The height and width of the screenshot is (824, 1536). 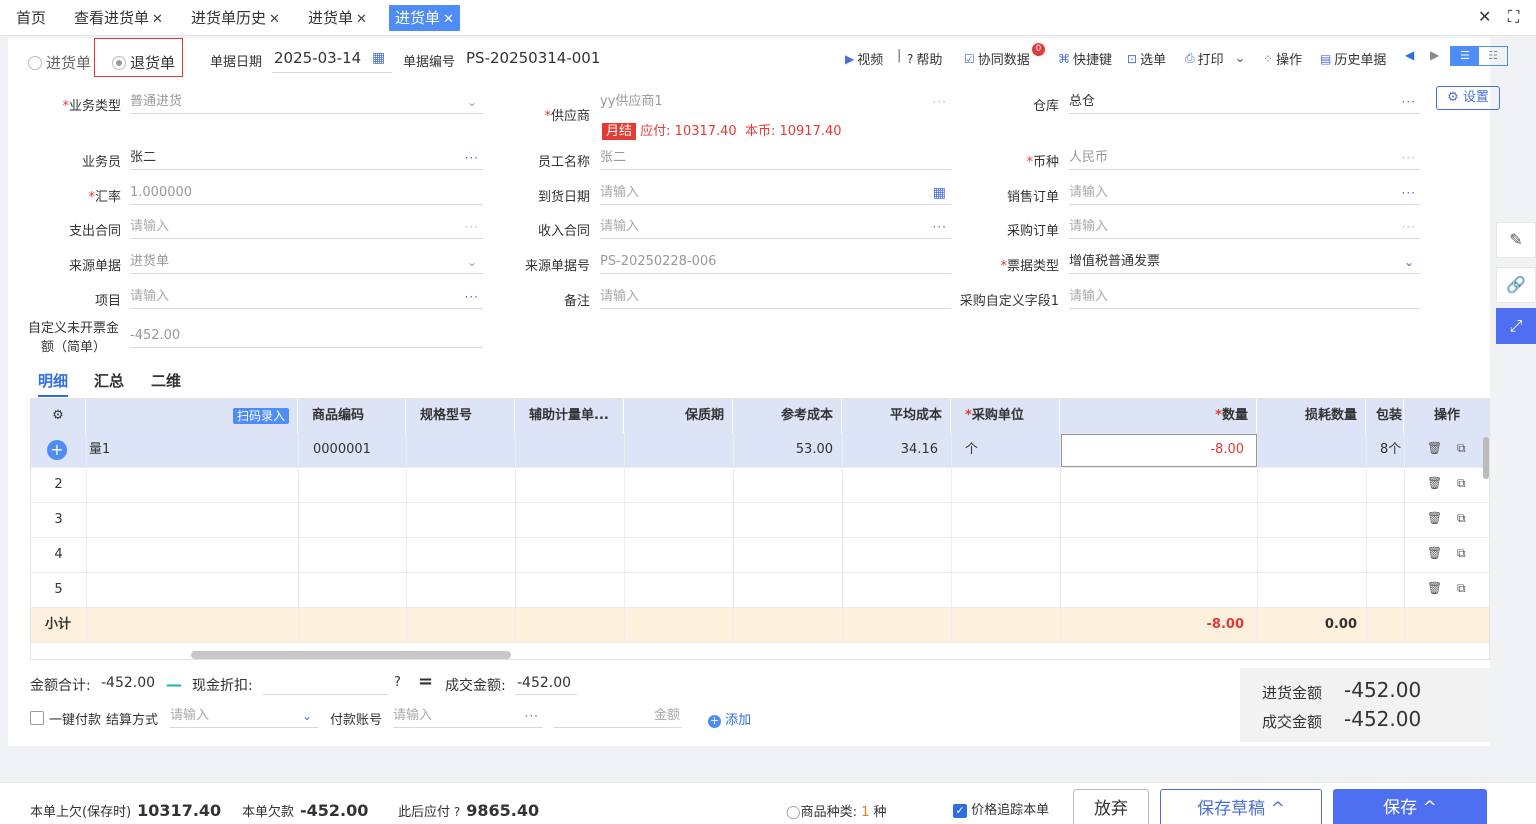 I want to click on tab-purchase-history: 进货单历史 ✕, so click(x=235, y=18).